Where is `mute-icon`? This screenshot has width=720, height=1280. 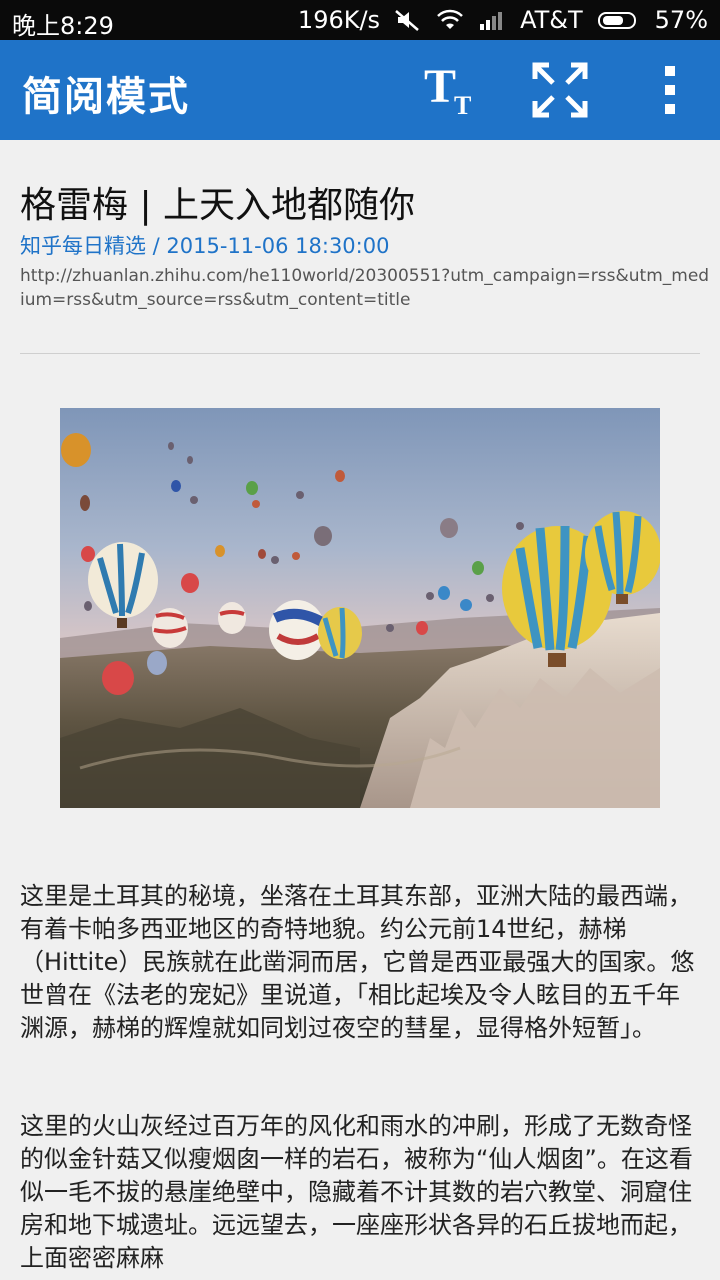 mute-icon is located at coordinates (408, 20).